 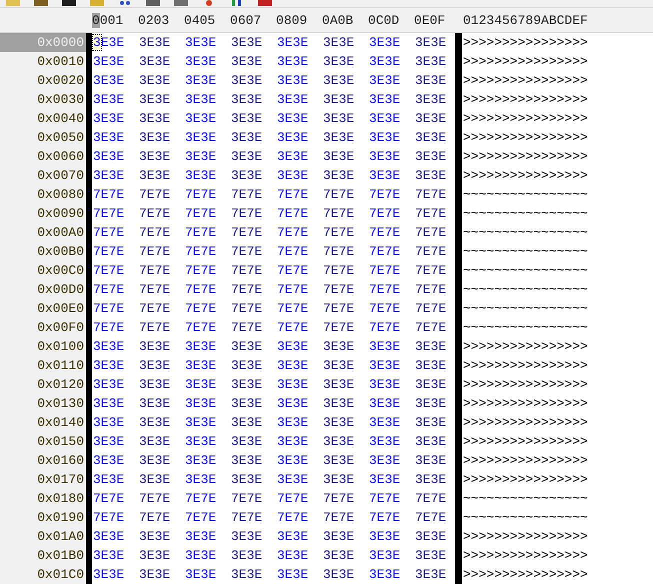 I want to click on row-address: 0x0020, so click(x=43, y=80).